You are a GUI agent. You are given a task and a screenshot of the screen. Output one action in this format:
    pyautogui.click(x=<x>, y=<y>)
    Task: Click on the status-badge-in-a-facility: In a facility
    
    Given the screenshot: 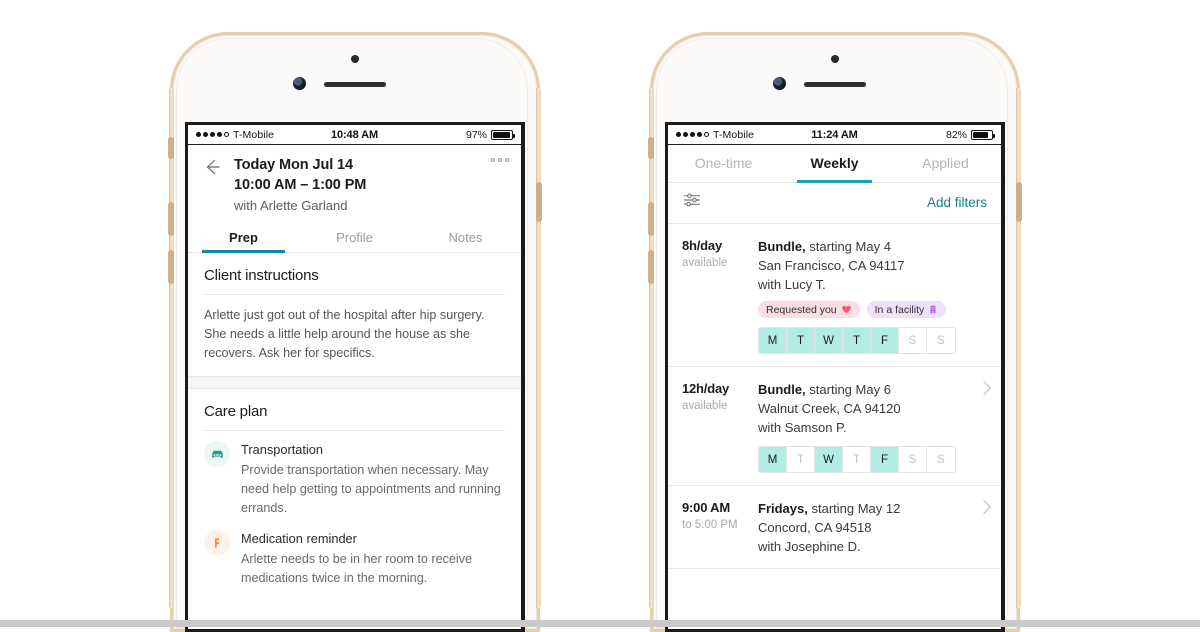 What is the action you would take?
    pyautogui.click(x=906, y=309)
    